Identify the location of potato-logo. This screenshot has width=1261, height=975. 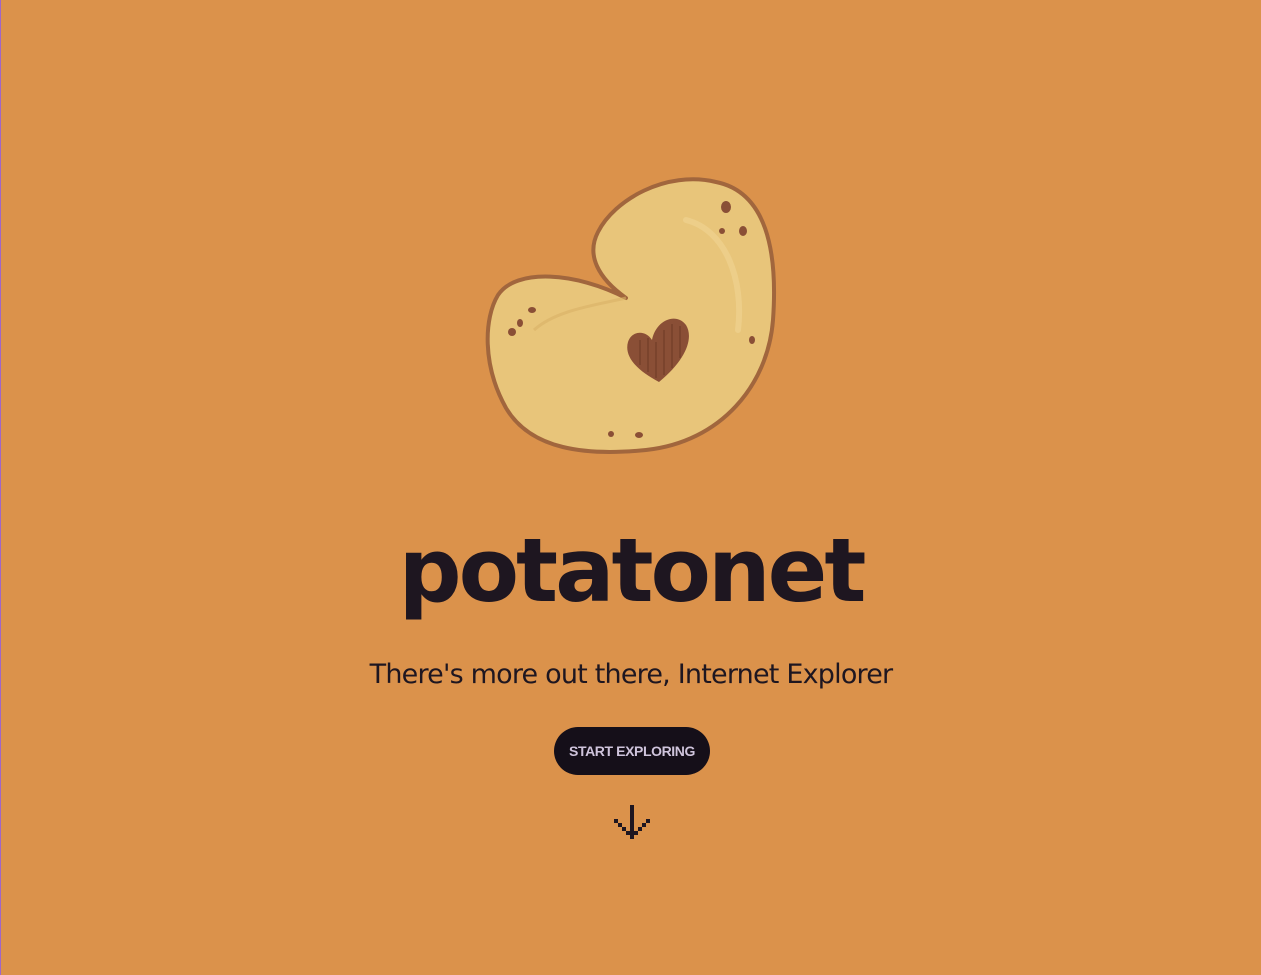
(631, 310).